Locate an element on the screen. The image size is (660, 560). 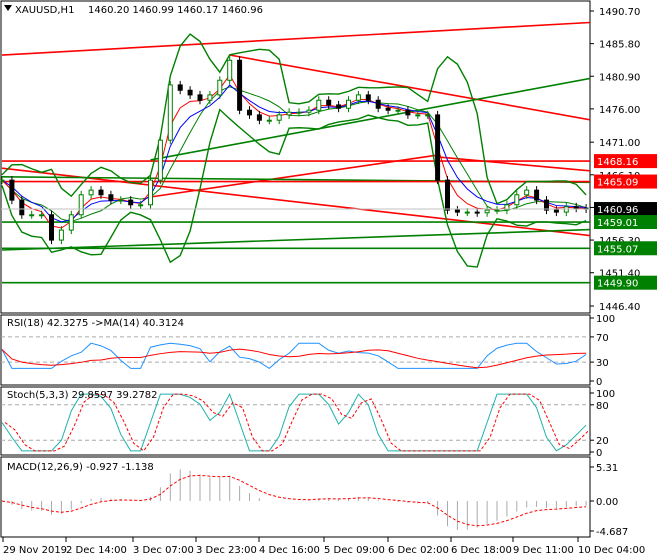
price-tag-label: 1465.09 is located at coordinates (617, 183).